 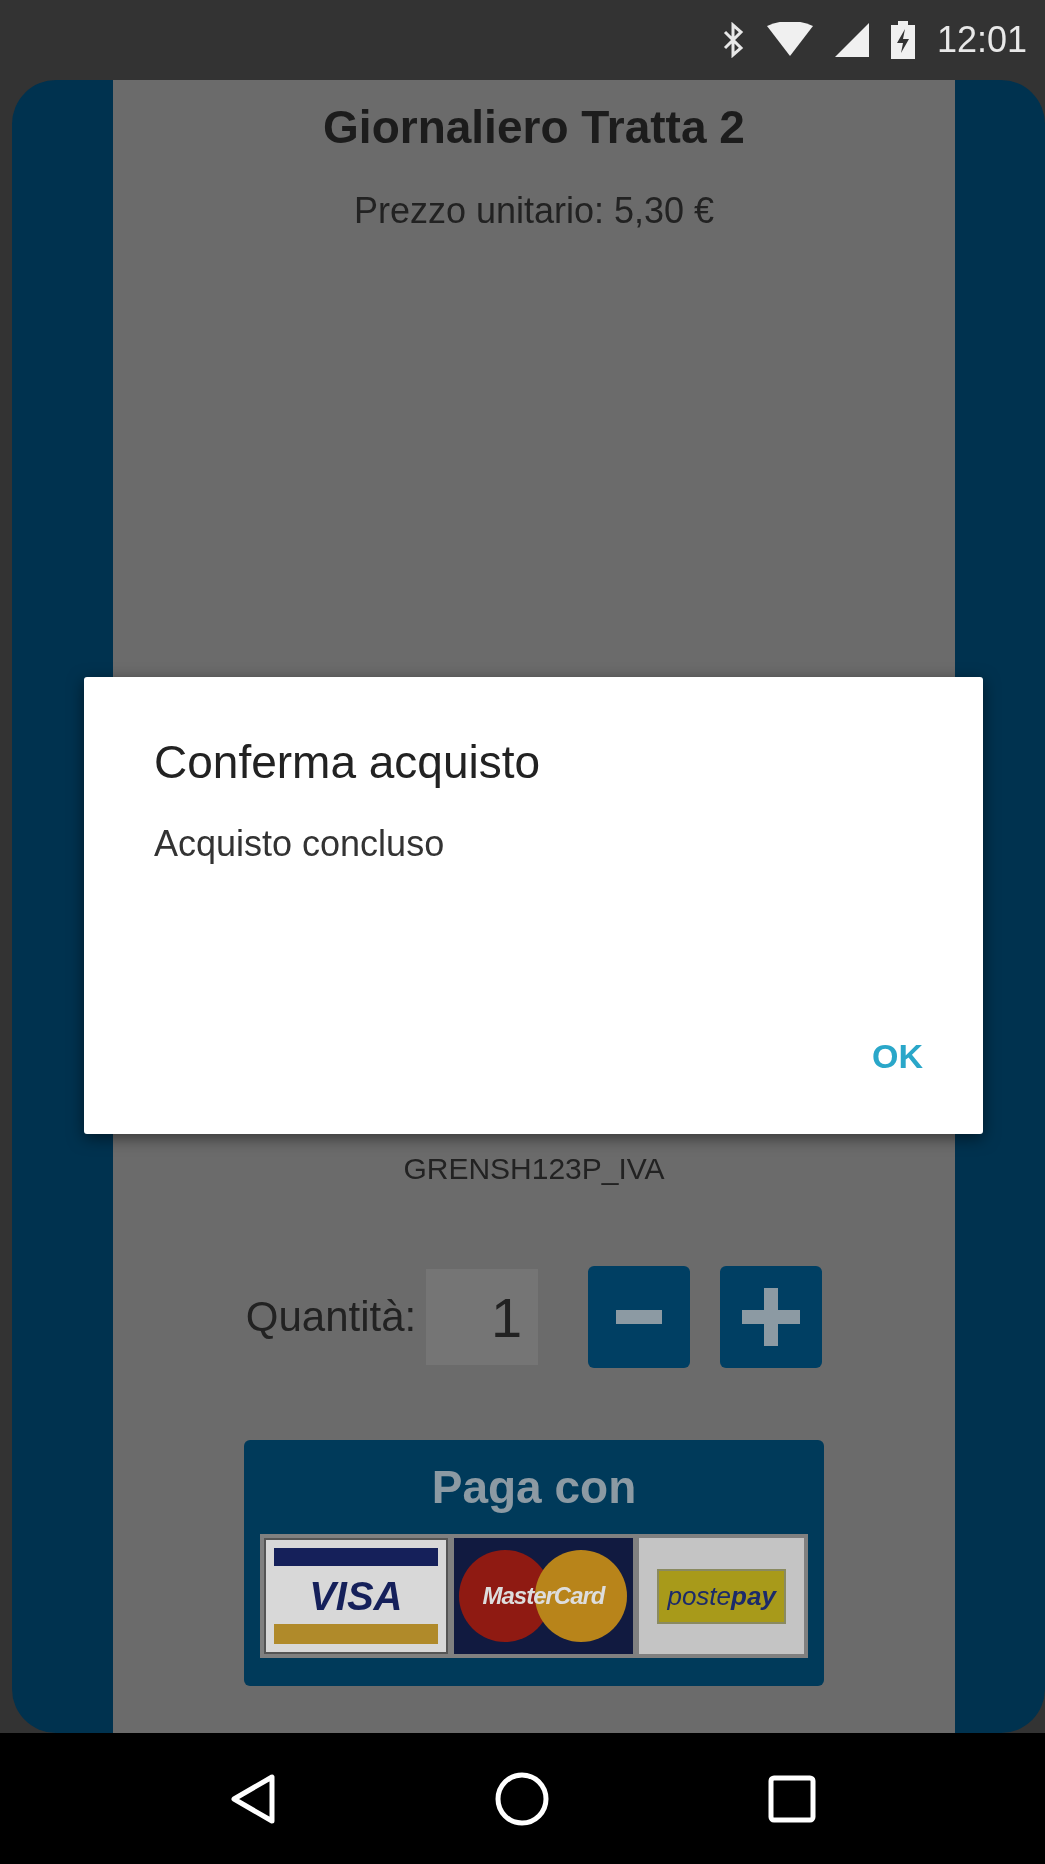 What do you see at coordinates (534, 1169) in the screenshot?
I see `ticket-code: GRENSH123P_IVA` at bounding box center [534, 1169].